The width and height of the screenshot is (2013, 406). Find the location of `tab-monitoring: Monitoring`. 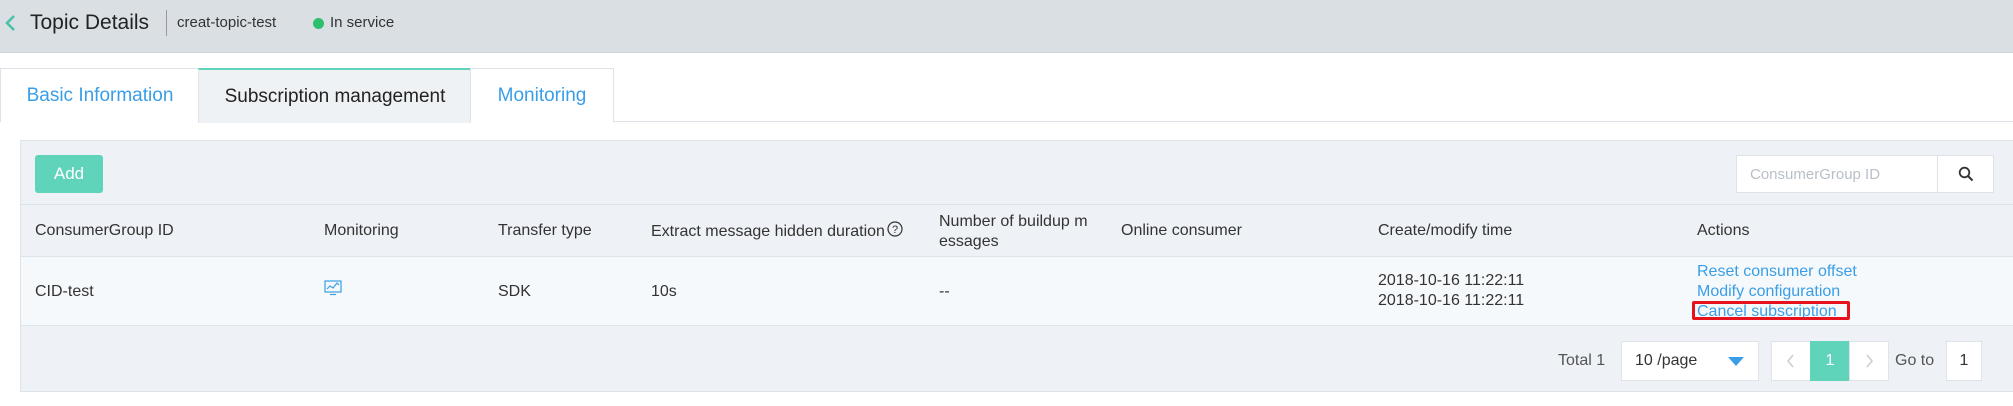

tab-monitoring: Monitoring is located at coordinates (542, 95).